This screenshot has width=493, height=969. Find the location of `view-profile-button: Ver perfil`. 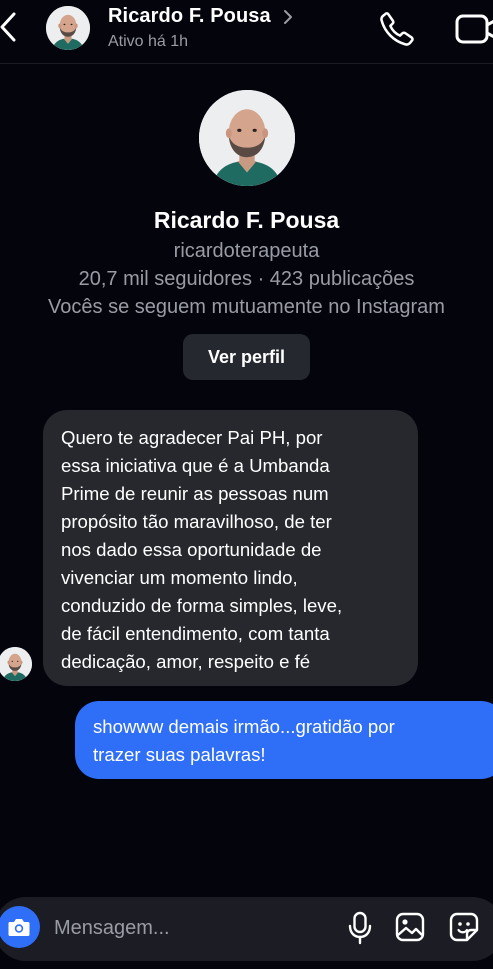

view-profile-button: Ver perfil is located at coordinates (246, 357).